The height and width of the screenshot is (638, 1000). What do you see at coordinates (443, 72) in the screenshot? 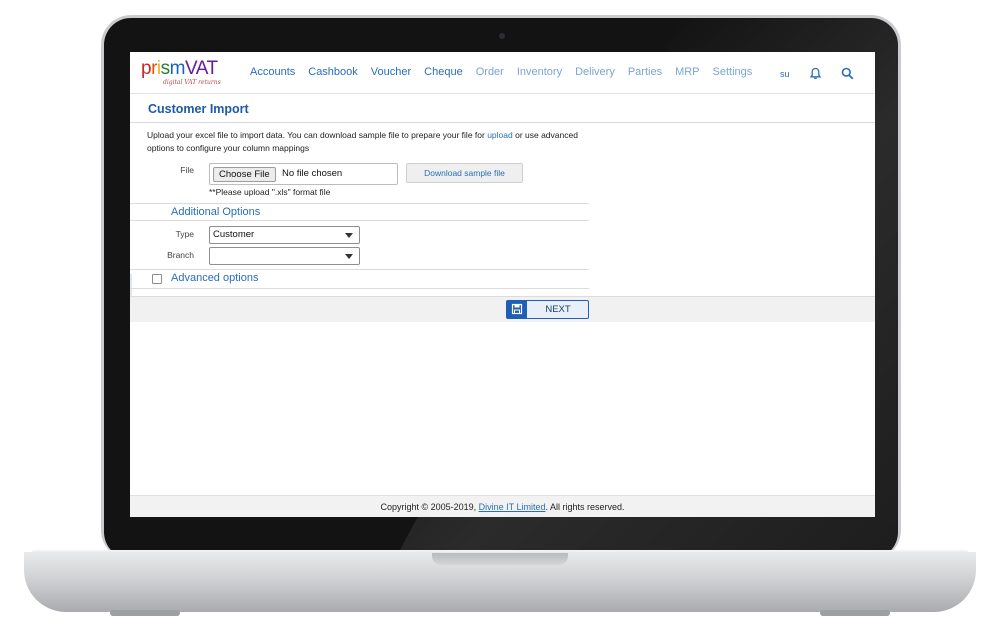
I see `nav-cheque: Cheque` at bounding box center [443, 72].